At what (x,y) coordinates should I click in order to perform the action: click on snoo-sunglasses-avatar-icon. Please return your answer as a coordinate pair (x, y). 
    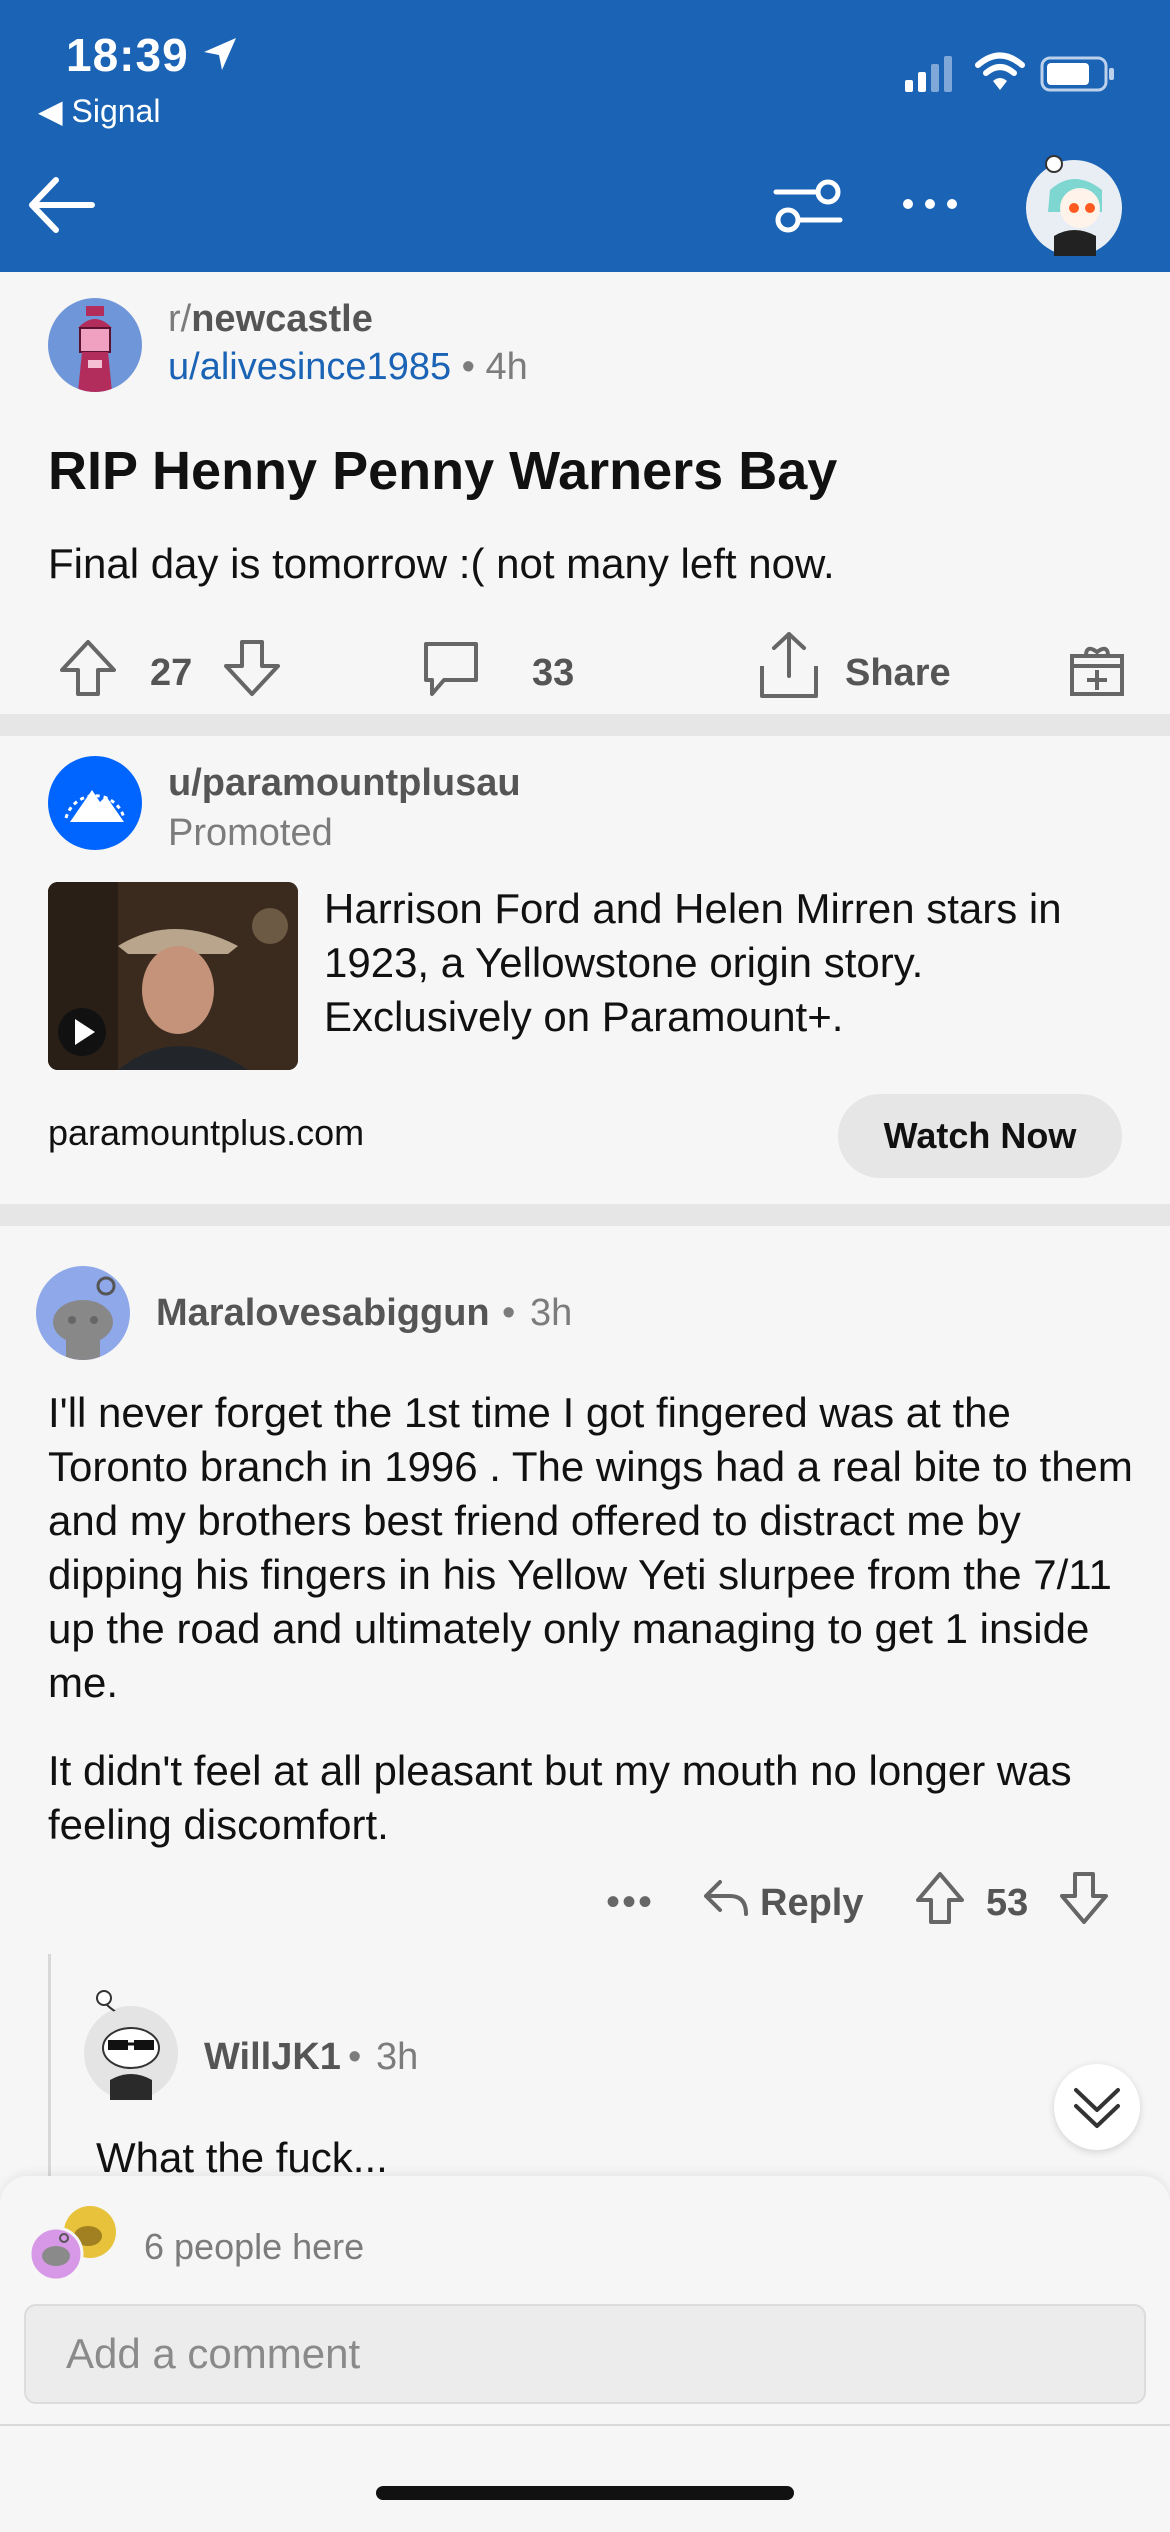
    Looking at the image, I should click on (131, 2045).